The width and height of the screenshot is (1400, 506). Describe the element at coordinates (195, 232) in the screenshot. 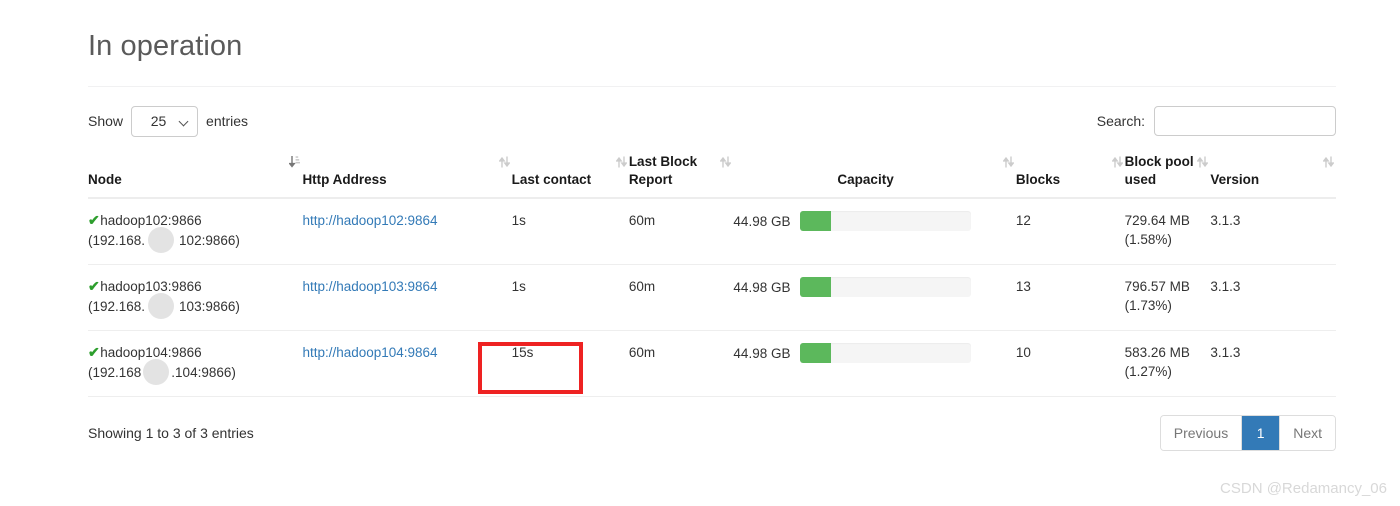

I see `cell-node: ✔hadoop102:9866 (192.168. 102:9866)` at that location.